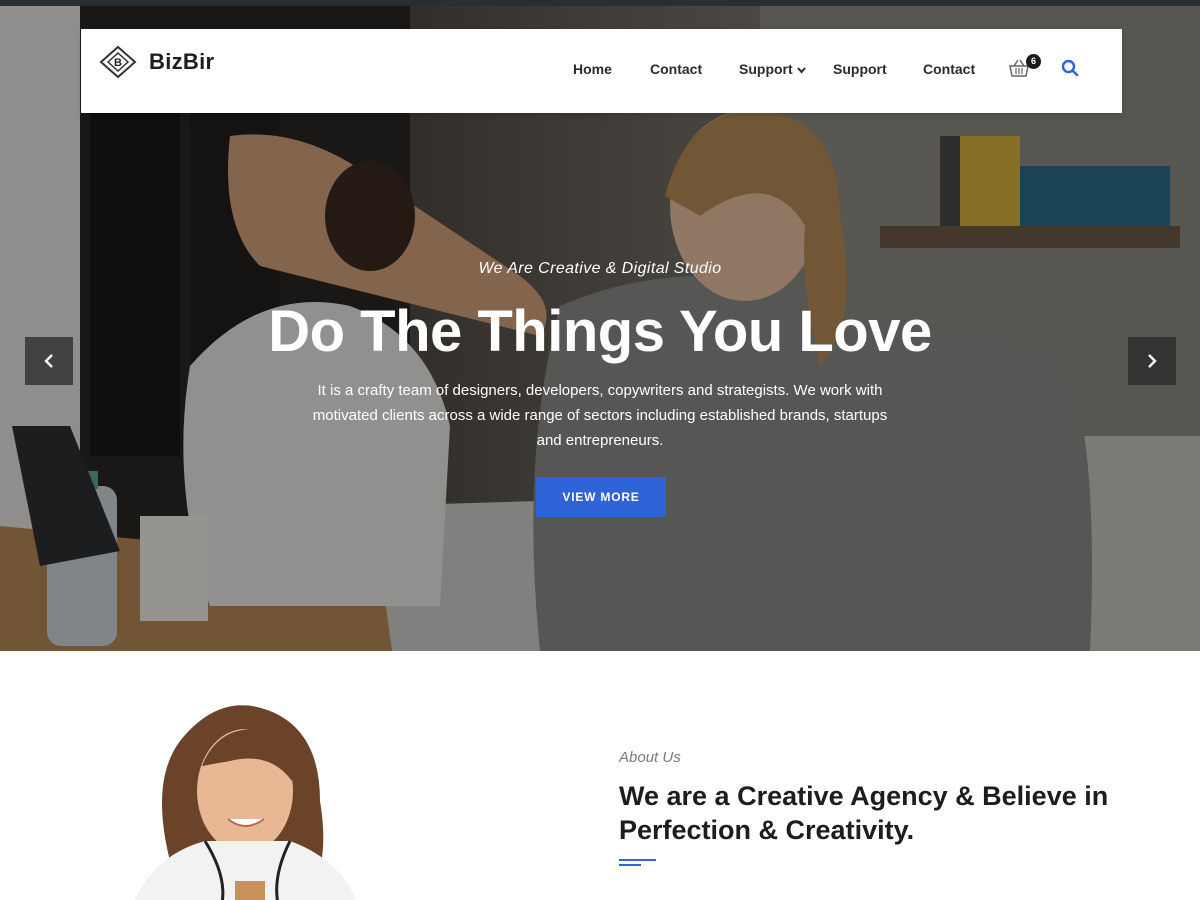 The width and height of the screenshot is (1200, 900). Describe the element at coordinates (801, 71) in the screenshot. I see `chevron-down-icon` at that location.